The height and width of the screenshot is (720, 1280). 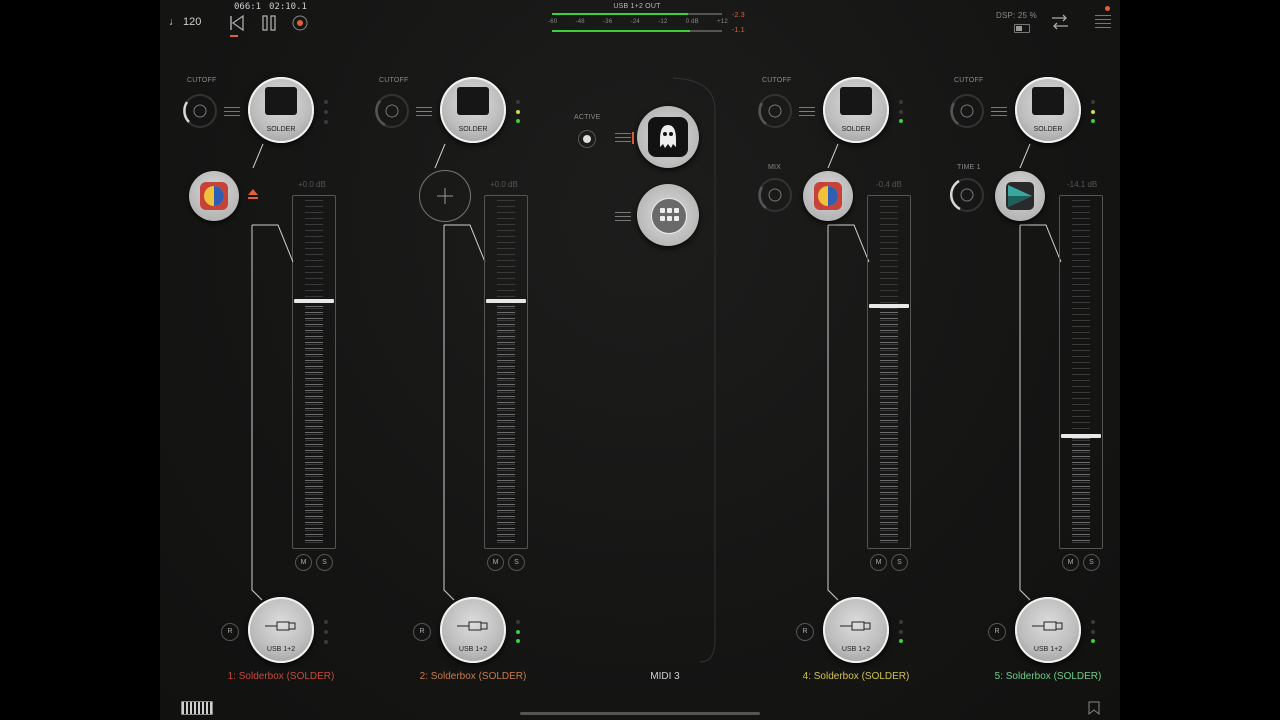 What do you see at coordinates (640, 713) in the screenshot?
I see `scroll-indicator` at bounding box center [640, 713].